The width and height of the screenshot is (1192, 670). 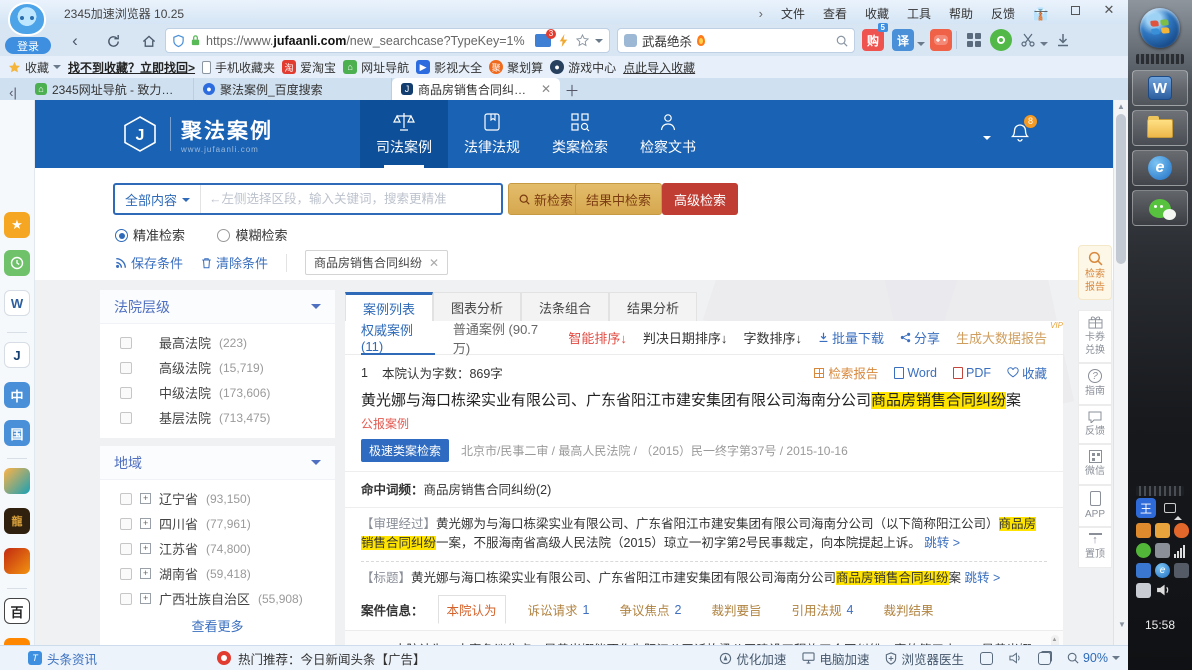 What do you see at coordinates (1181, 570) in the screenshot?
I see `tray-monitor-icon` at bounding box center [1181, 570].